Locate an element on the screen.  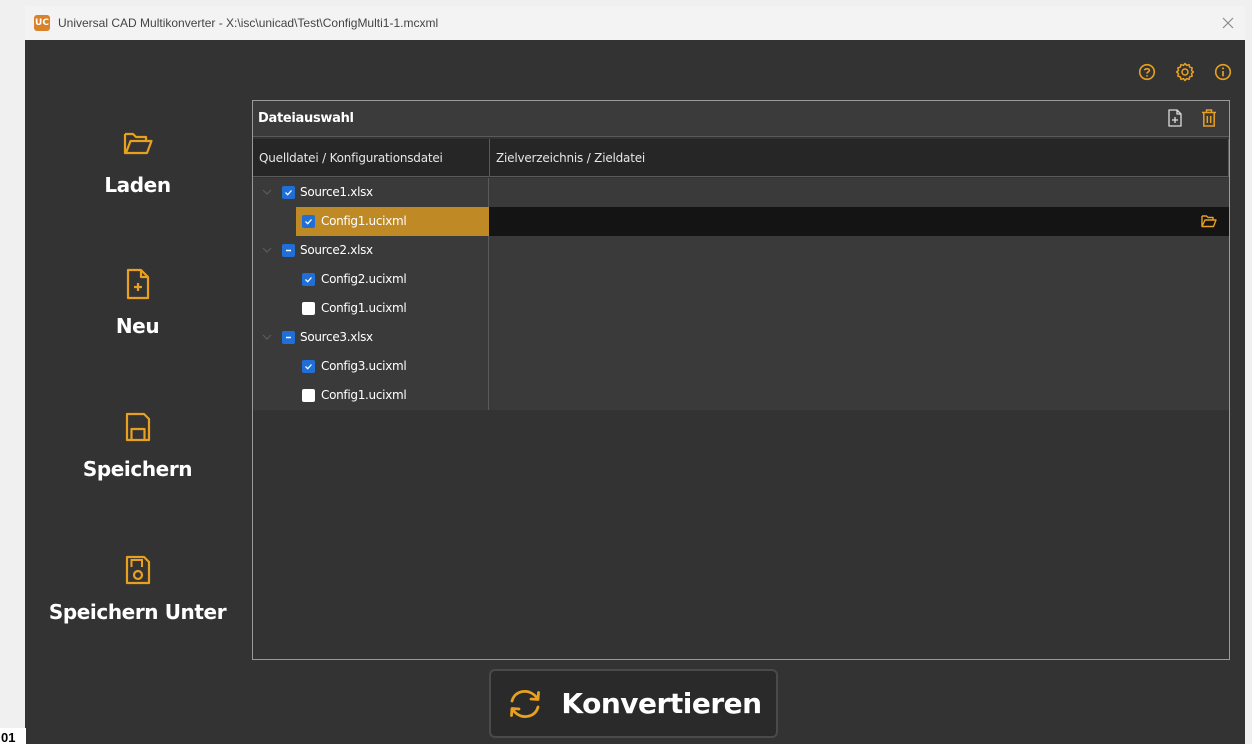
save-label: Speichern is located at coordinates (137, 469).